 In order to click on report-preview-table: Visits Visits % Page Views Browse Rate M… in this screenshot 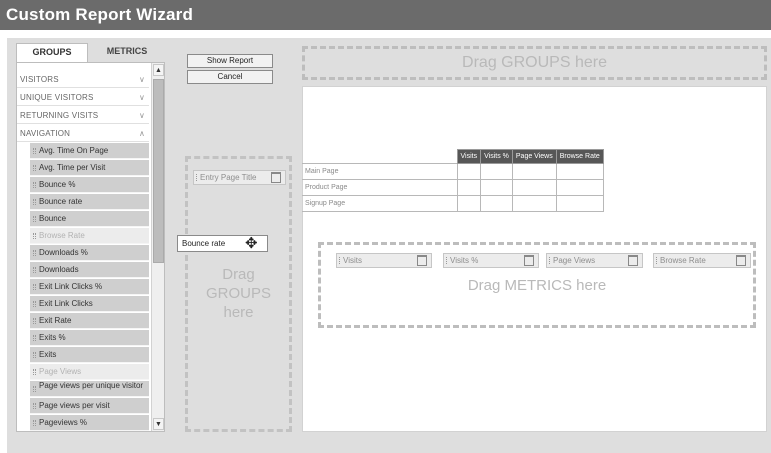, I will do `click(453, 180)`.